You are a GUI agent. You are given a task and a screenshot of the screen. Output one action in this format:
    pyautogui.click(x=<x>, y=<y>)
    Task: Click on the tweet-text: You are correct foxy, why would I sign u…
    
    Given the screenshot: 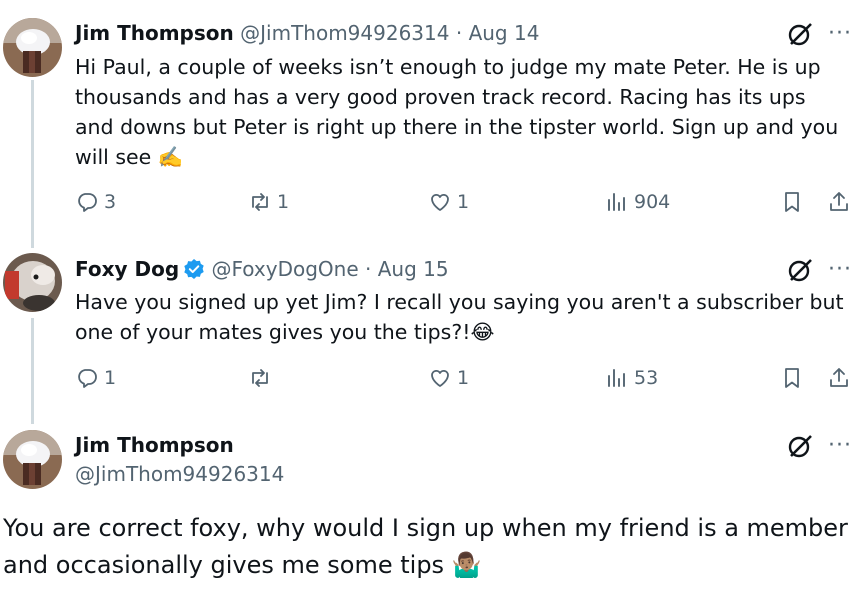 What is the action you would take?
    pyautogui.click(x=425, y=546)
    